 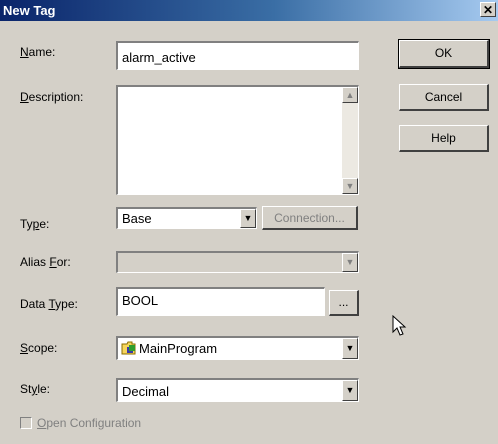 I want to click on close-icon: ✕, so click(x=488, y=10).